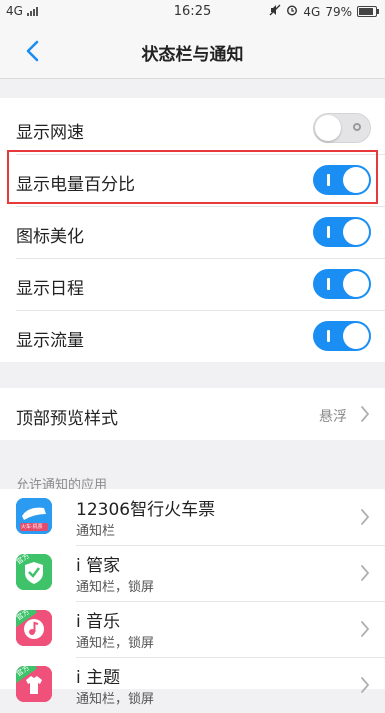  What do you see at coordinates (32, 527) in the screenshot?
I see `app-icon-text: 火车·机票` at bounding box center [32, 527].